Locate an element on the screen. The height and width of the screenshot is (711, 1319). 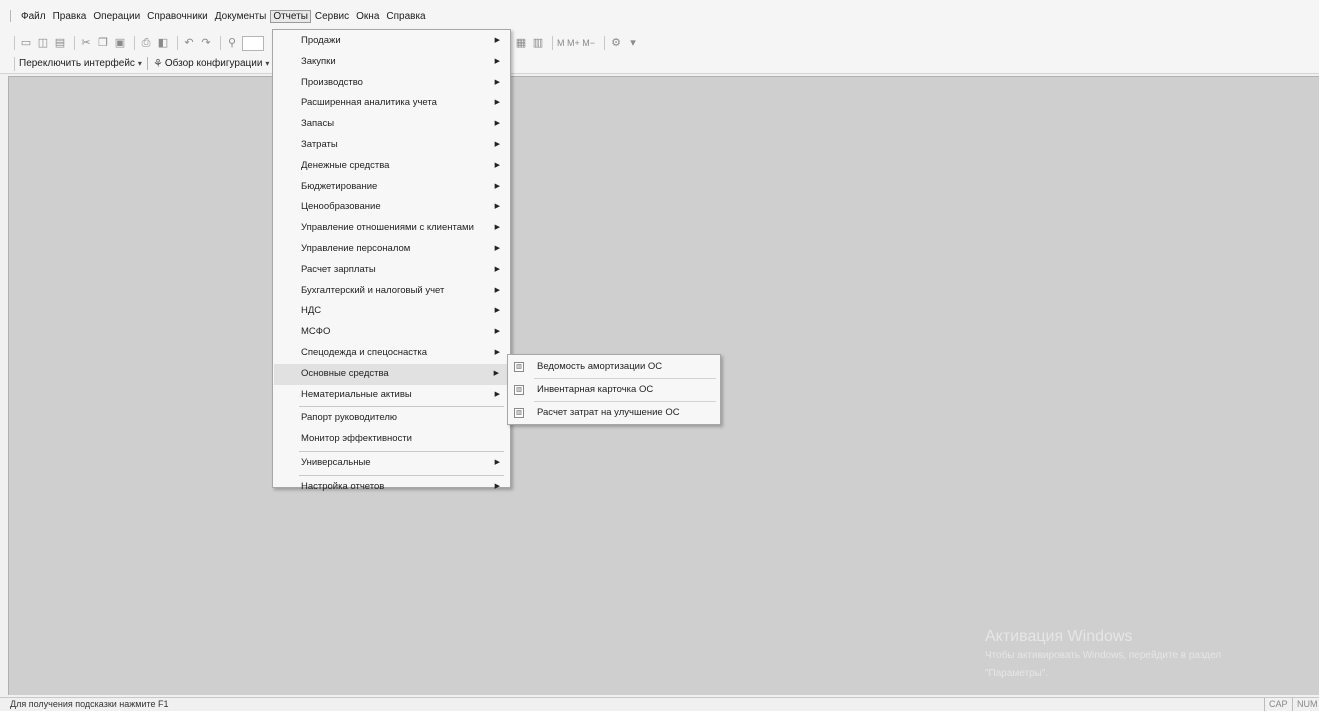
switch-interface-label: Переключить интерфейс is located at coordinates (77, 63).